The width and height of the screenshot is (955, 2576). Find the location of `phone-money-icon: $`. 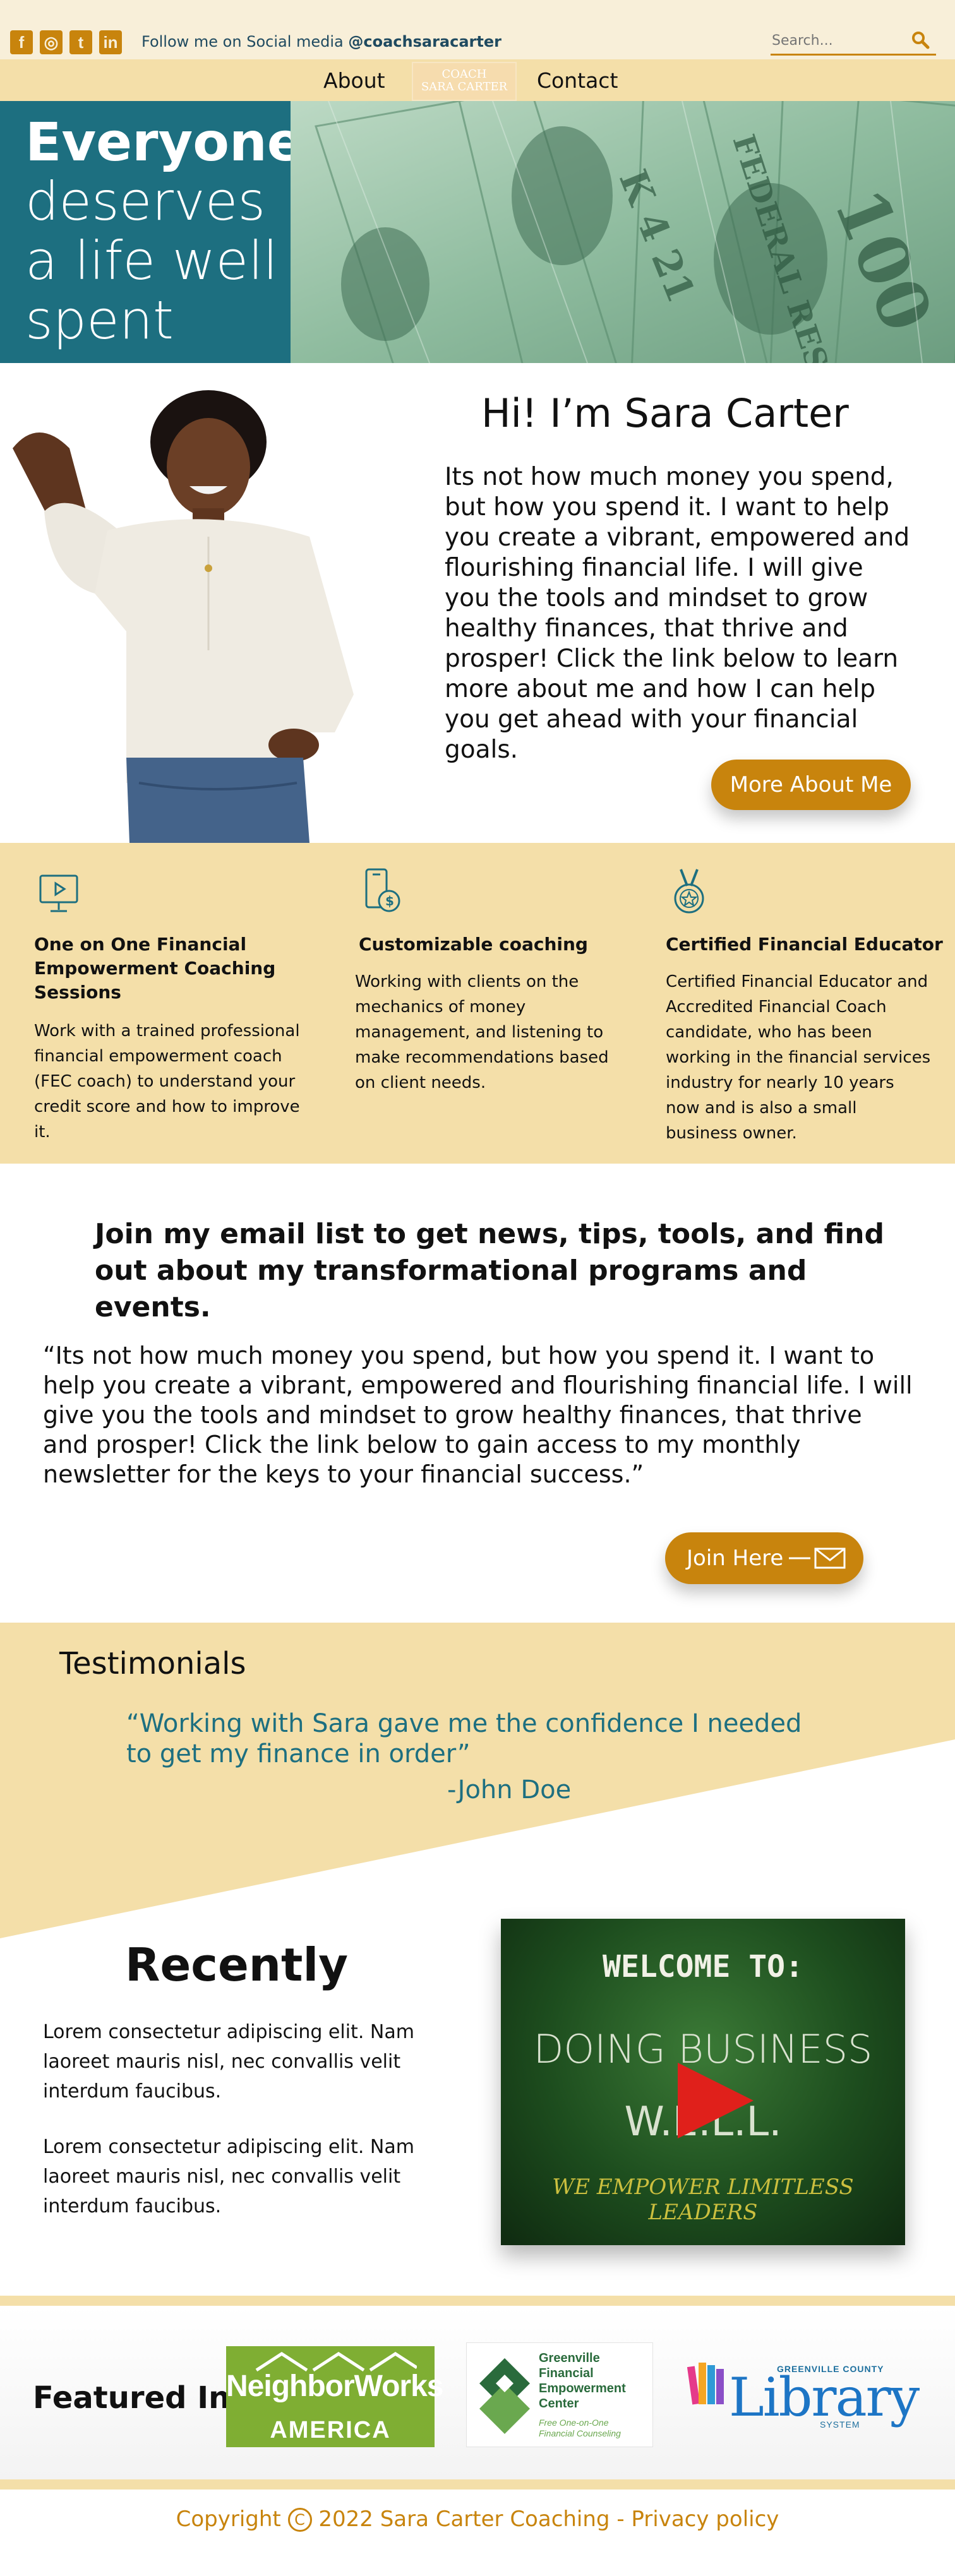

phone-money-icon: $ is located at coordinates (382, 890).